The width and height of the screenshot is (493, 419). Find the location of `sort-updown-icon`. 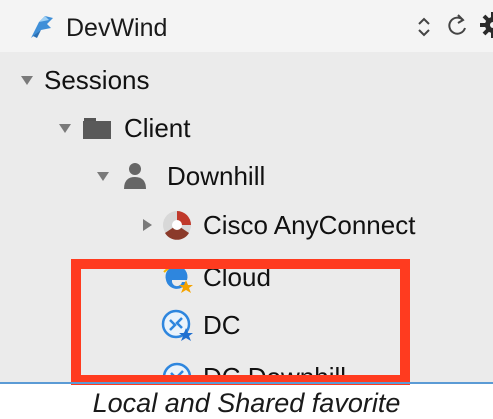

sort-updown-icon is located at coordinates (424, 27).